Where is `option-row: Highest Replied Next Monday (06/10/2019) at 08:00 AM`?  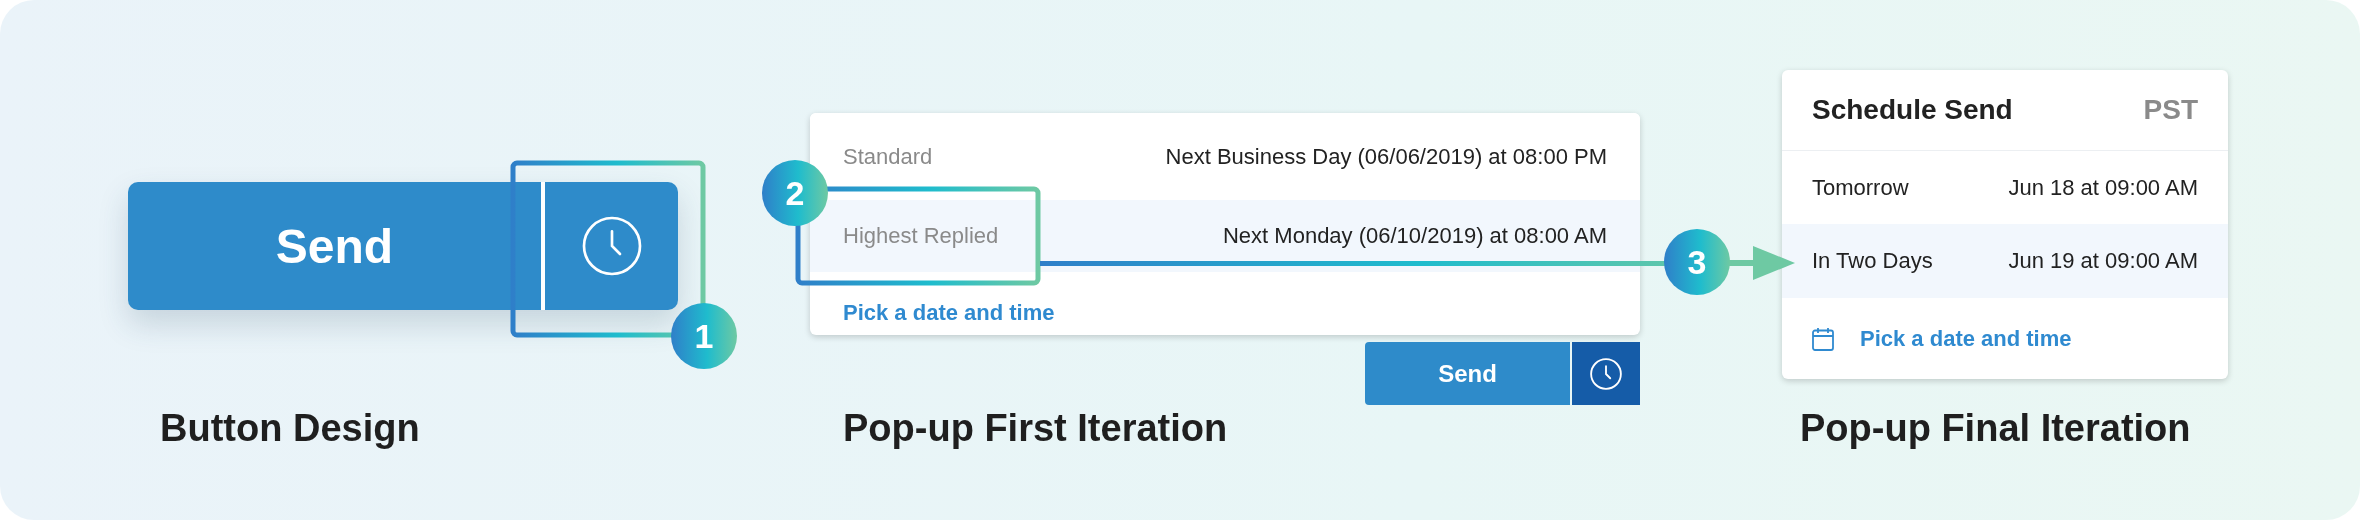 option-row: Highest Replied Next Monday (06/10/2019) at 08:00 AM is located at coordinates (1225, 236).